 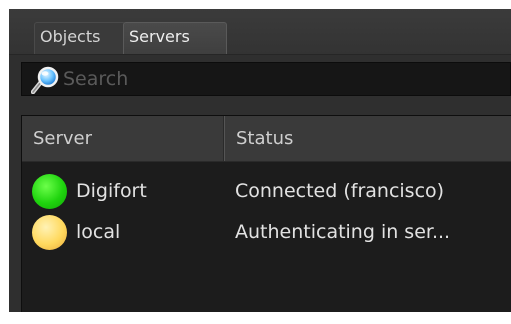 I want to click on server-name: Digifort, so click(x=111, y=191).